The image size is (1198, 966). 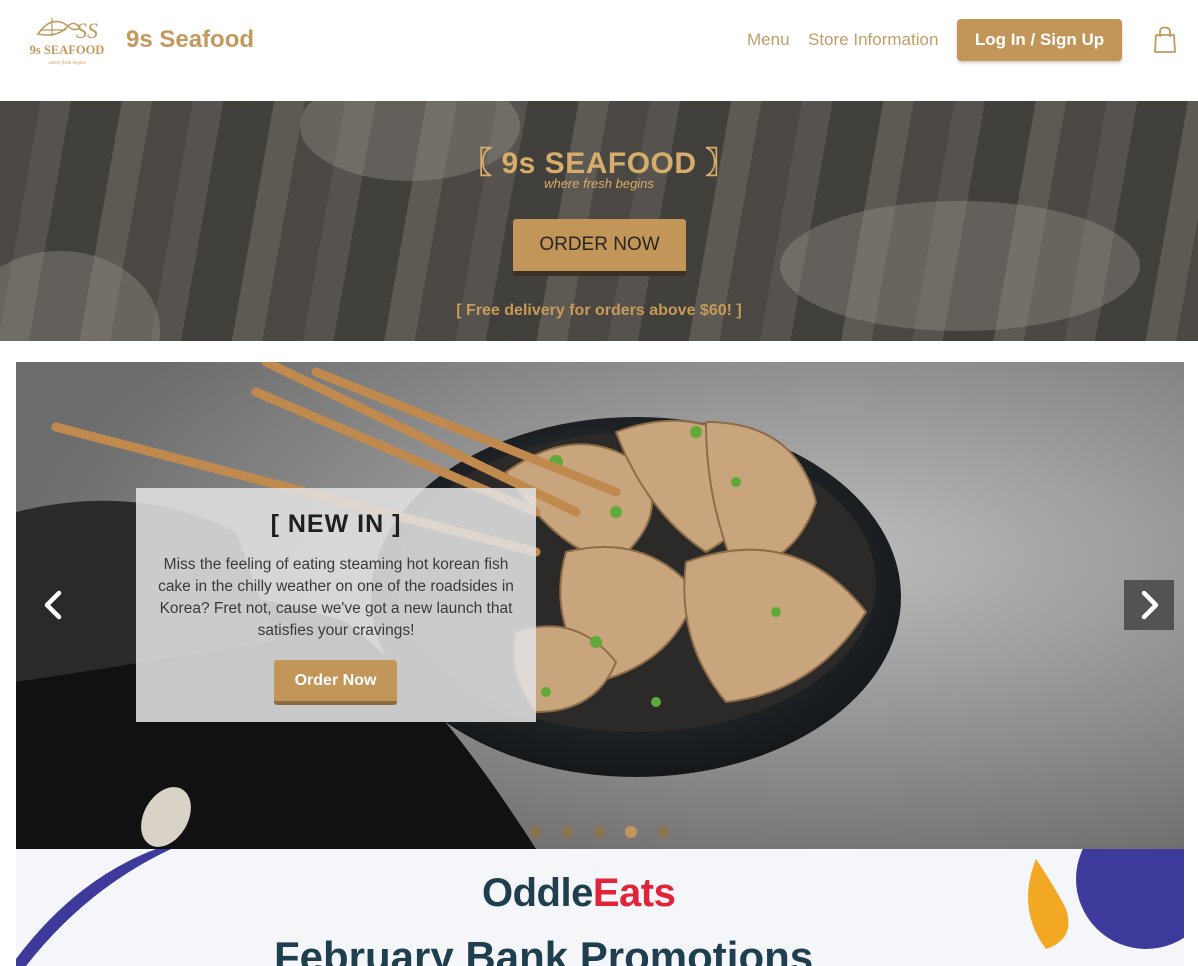 What do you see at coordinates (53, 605) in the screenshot?
I see `chevron-left-icon` at bounding box center [53, 605].